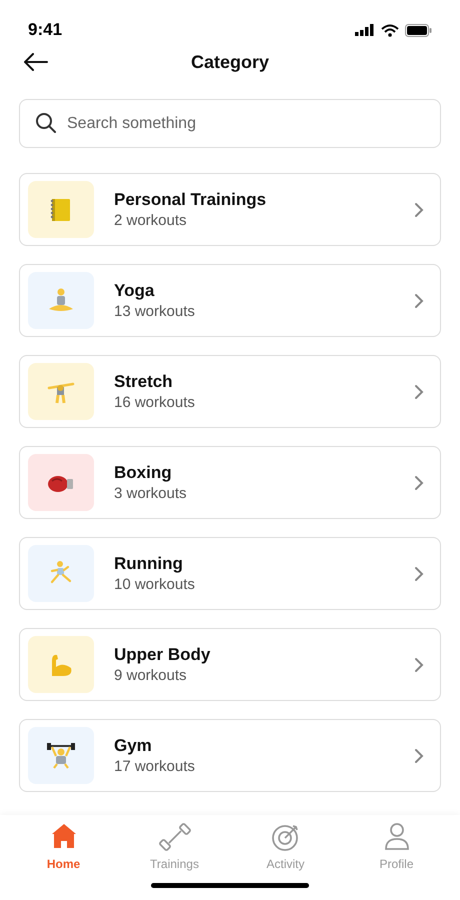  What do you see at coordinates (230, 482) in the screenshot?
I see `category-card: Boxing 3 workouts` at bounding box center [230, 482].